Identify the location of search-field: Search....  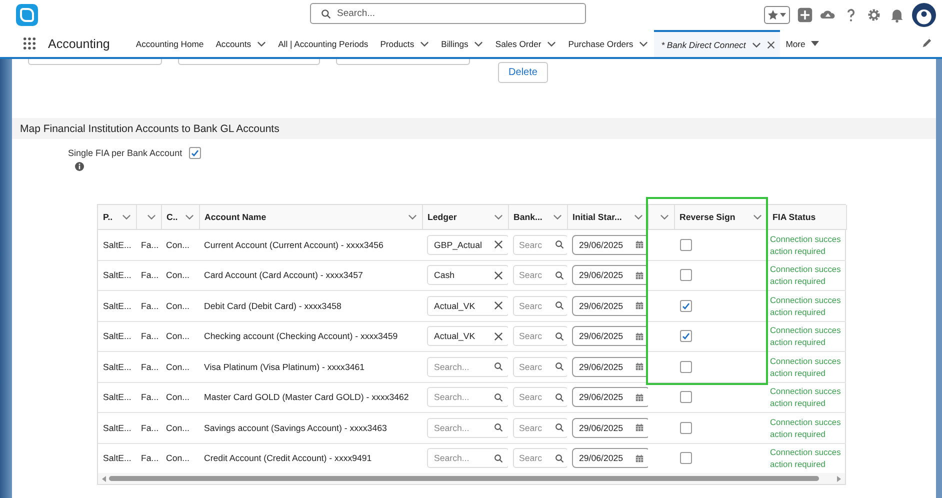
(448, 13).